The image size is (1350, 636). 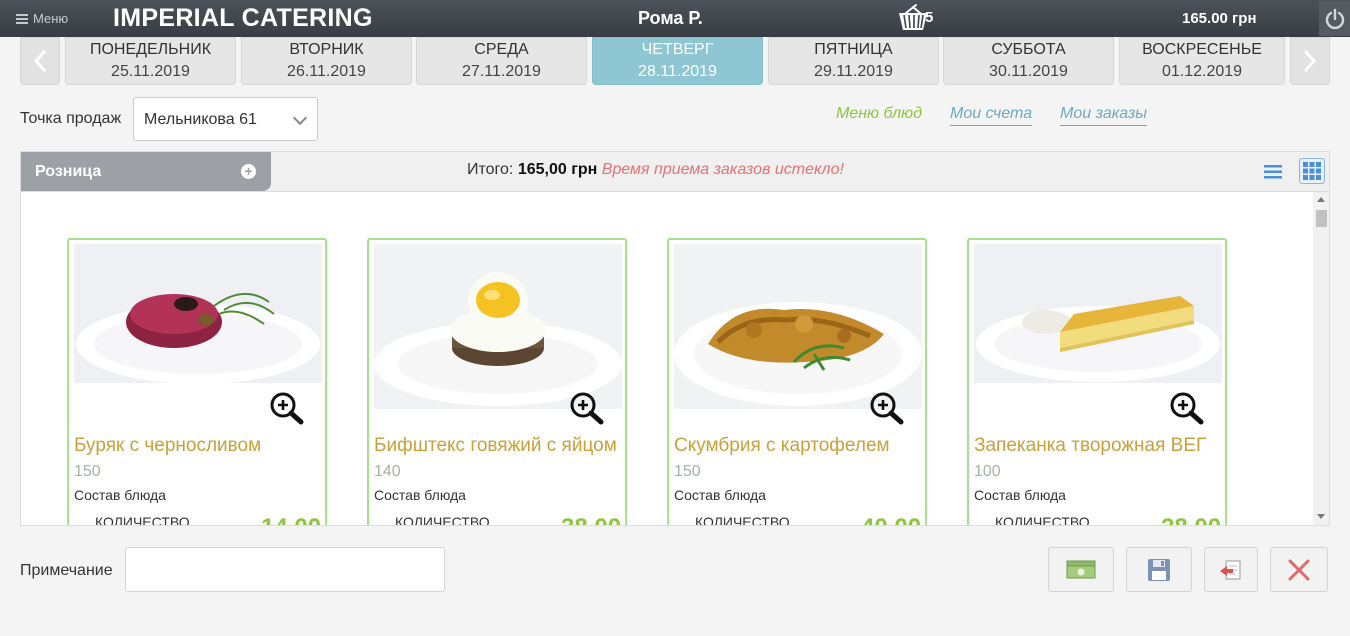 I want to click on sales-point-select: Мельникова 61, so click(x=225, y=119).